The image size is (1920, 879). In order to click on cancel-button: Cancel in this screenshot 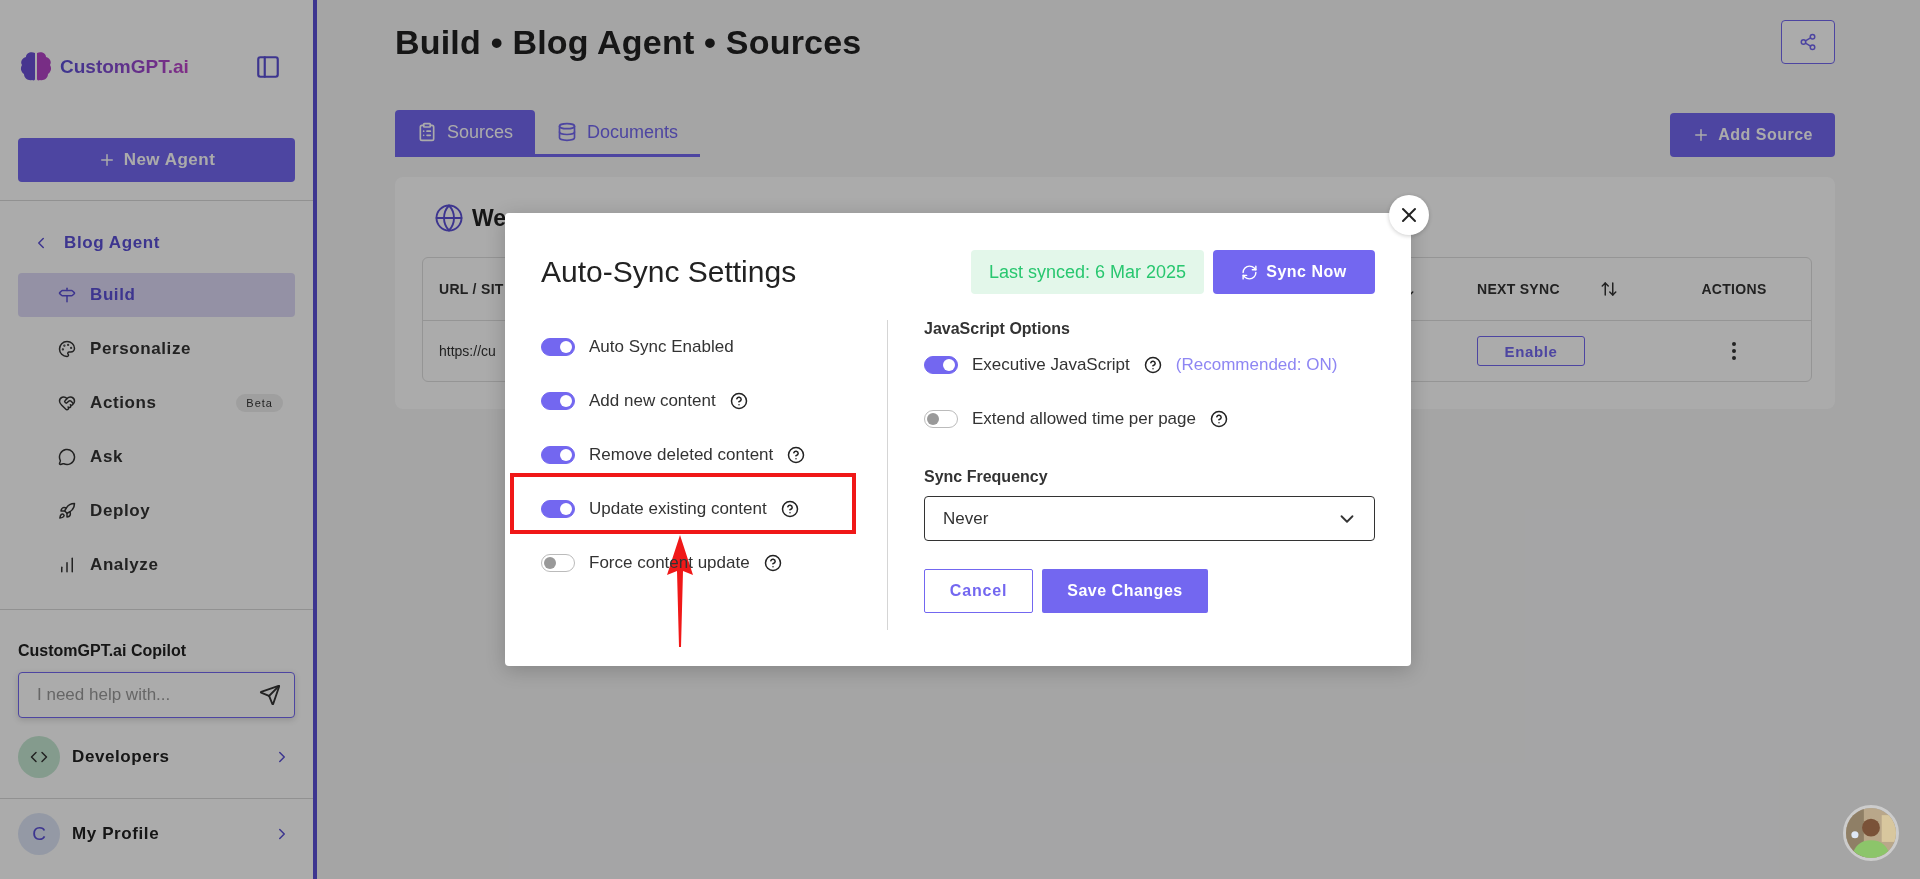, I will do `click(978, 591)`.